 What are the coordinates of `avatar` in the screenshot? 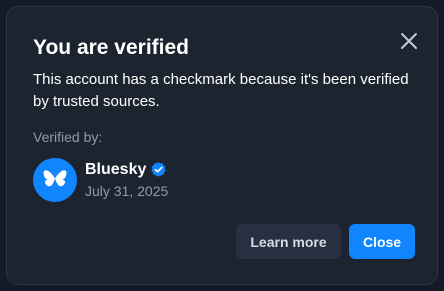 It's located at (55, 180).